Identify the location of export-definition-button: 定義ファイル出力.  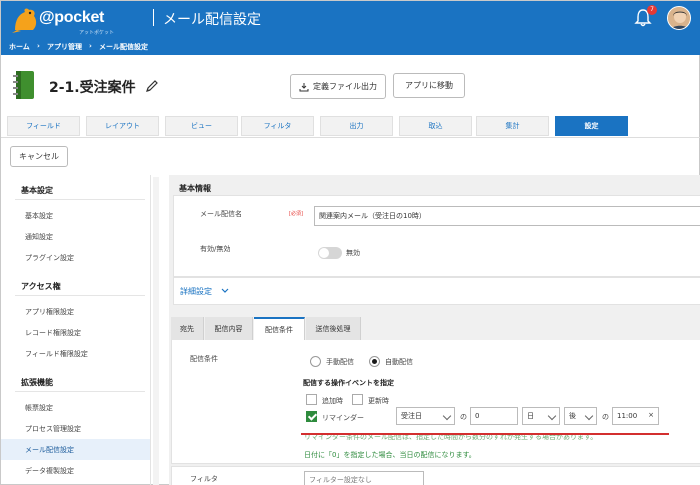
(338, 86).